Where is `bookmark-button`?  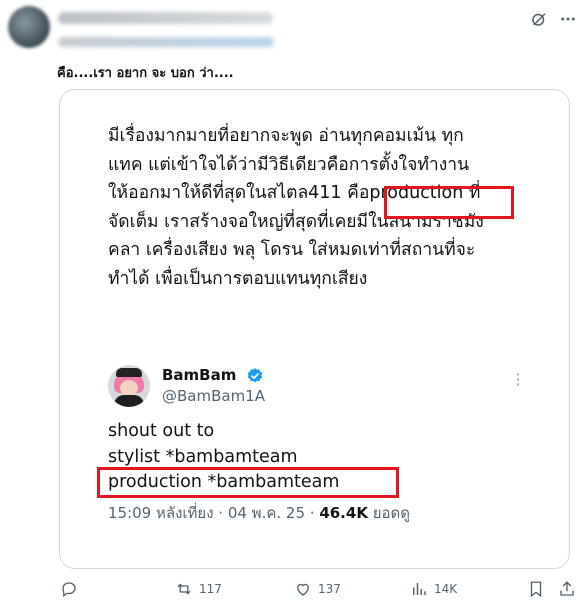 bookmark-button is located at coordinates (536, 589).